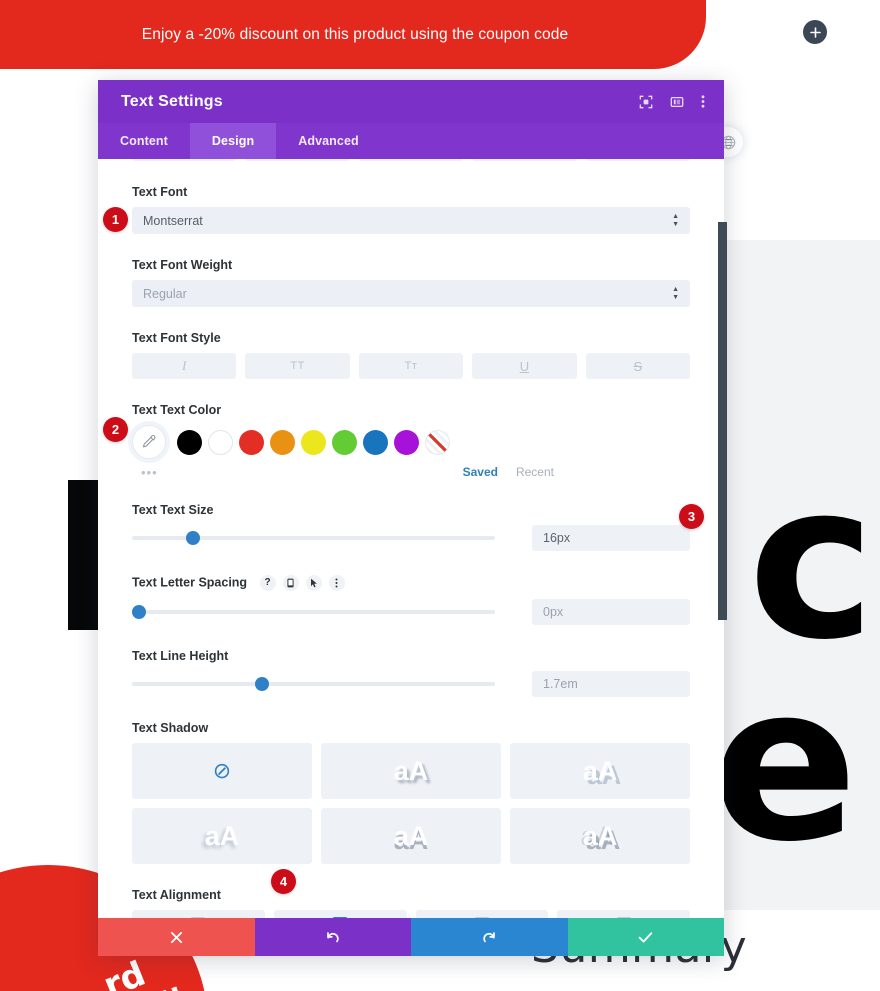  I want to click on uppercase-button: TT, so click(297, 366).